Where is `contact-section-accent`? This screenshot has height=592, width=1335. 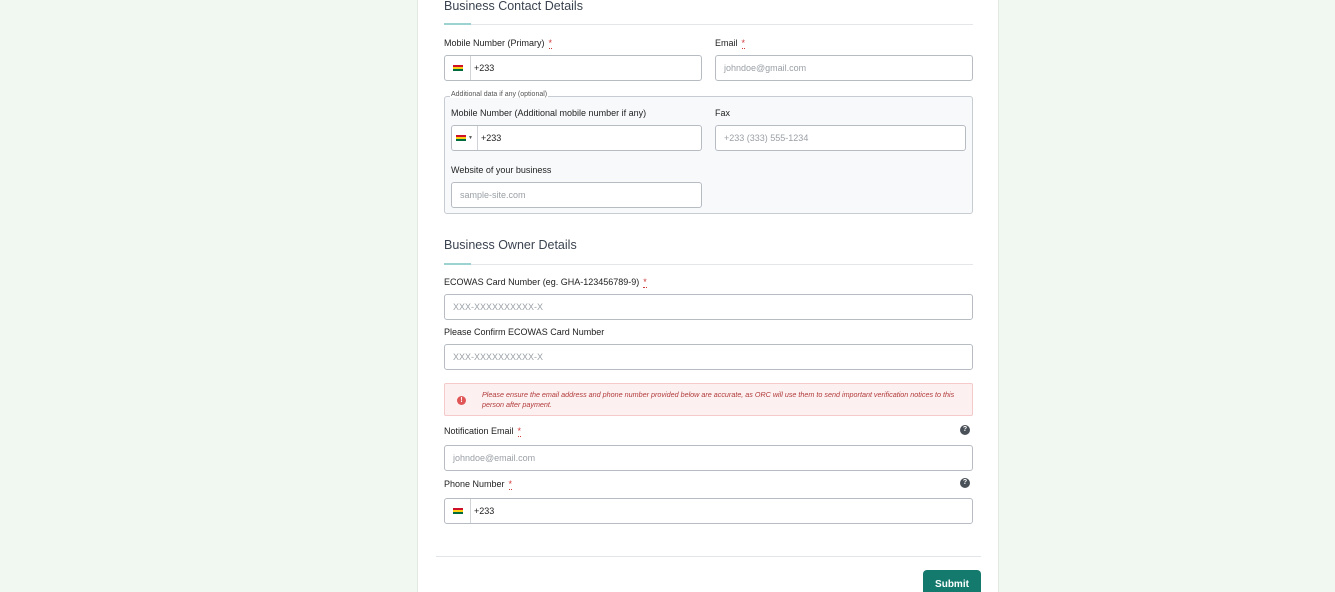
contact-section-accent is located at coordinates (457, 24).